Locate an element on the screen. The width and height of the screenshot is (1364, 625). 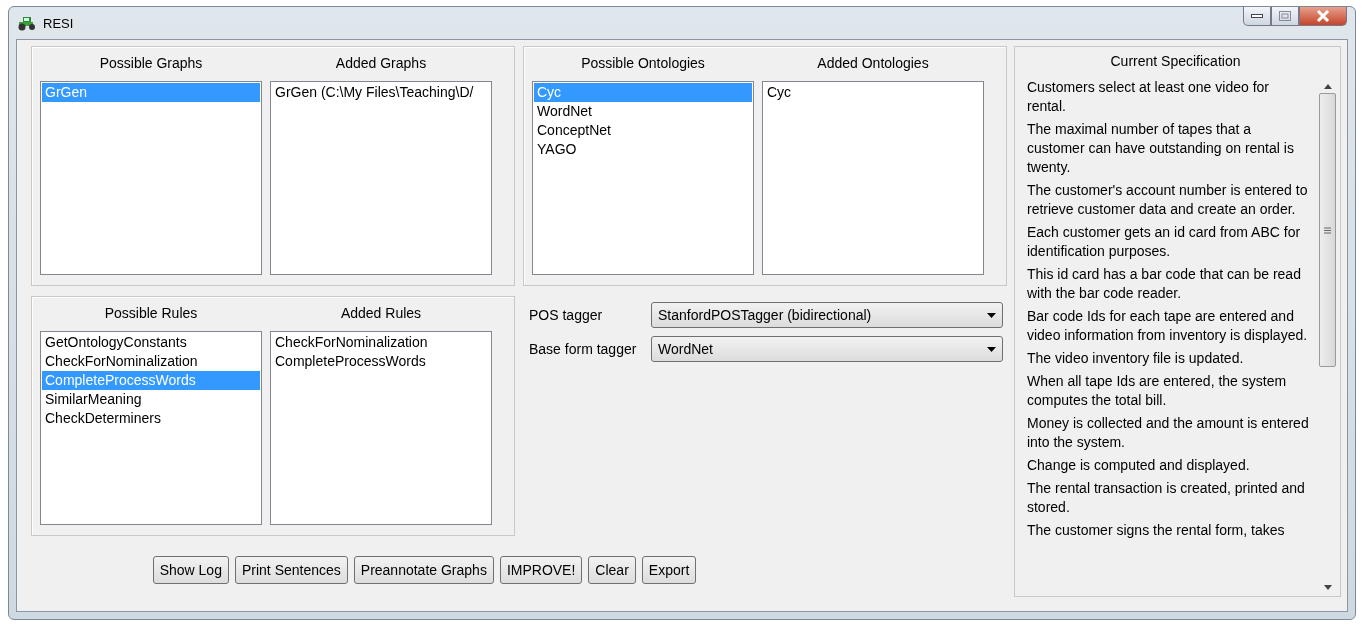
maximize-button is located at coordinates (1285, 16).